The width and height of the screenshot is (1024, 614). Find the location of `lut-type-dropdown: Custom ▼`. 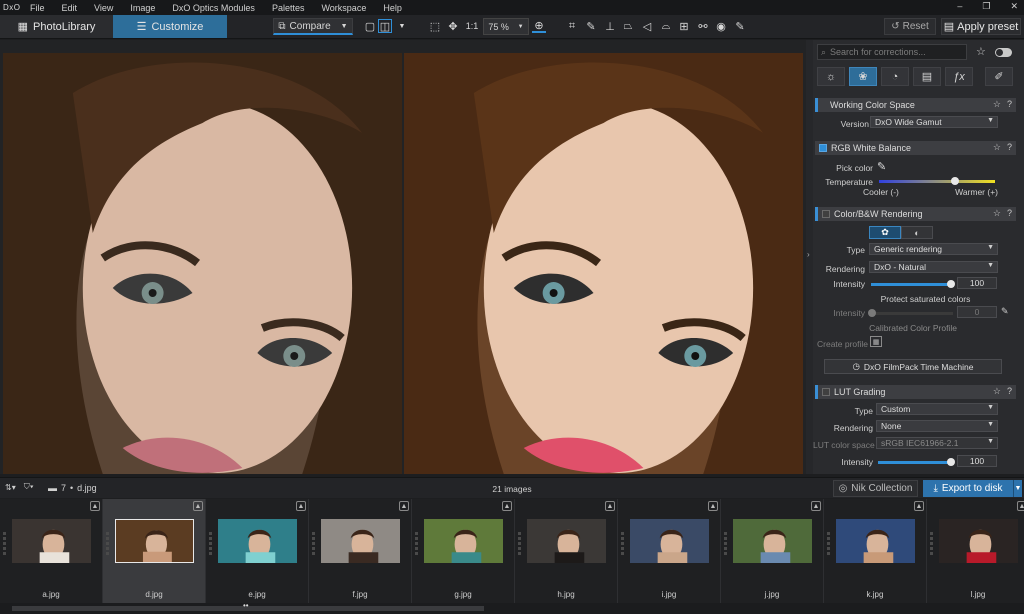

lut-type-dropdown: Custom ▼ is located at coordinates (937, 409).